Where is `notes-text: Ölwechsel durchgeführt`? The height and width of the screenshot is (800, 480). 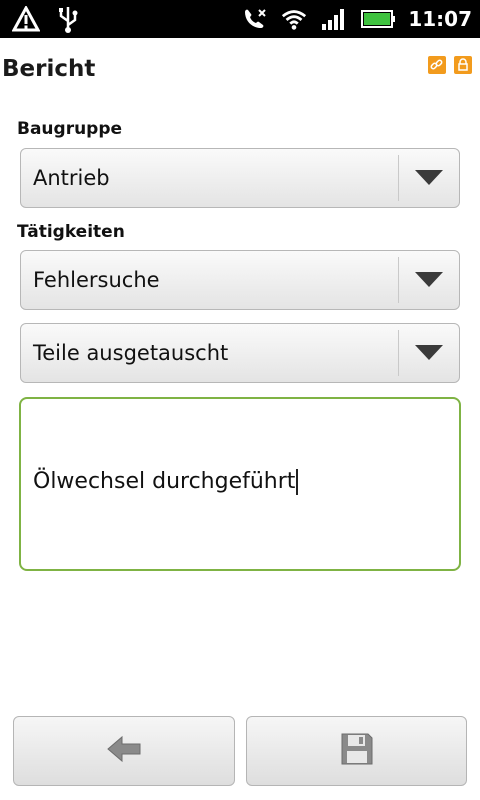 notes-text: Ölwechsel durchgeführt is located at coordinates (166, 482).